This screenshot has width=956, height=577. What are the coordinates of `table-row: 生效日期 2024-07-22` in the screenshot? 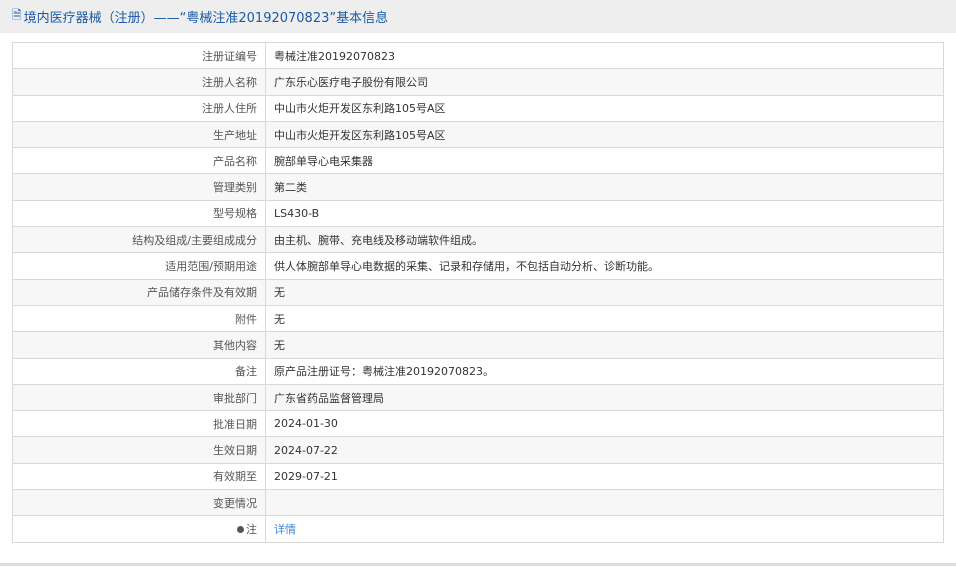 It's located at (478, 450).